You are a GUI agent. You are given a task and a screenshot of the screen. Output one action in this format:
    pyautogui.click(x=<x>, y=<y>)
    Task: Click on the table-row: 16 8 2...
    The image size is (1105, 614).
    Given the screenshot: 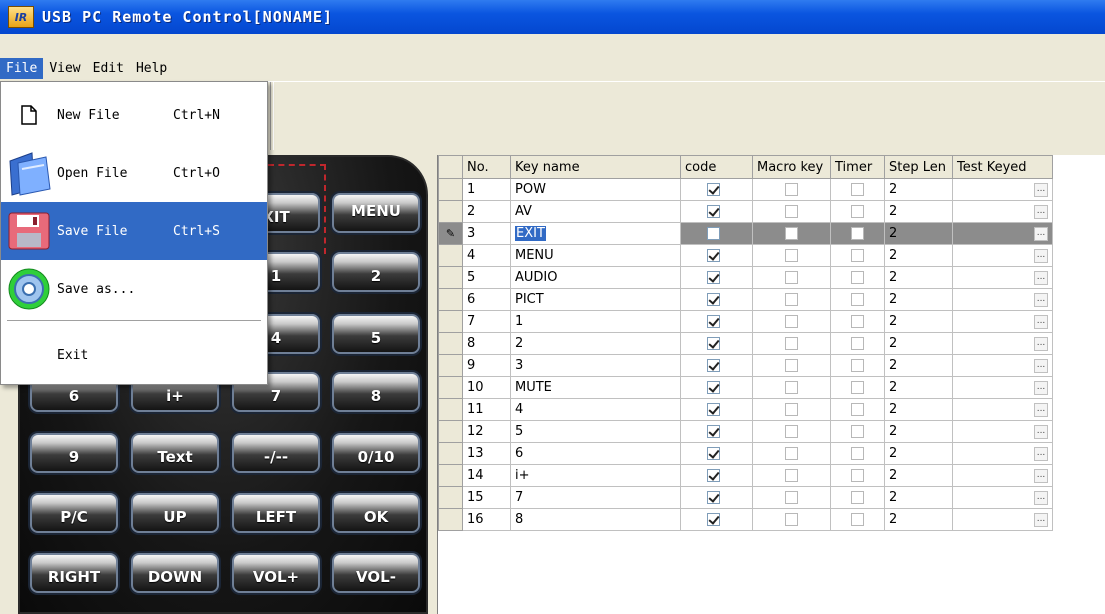 What is the action you would take?
    pyautogui.click(x=745, y=519)
    